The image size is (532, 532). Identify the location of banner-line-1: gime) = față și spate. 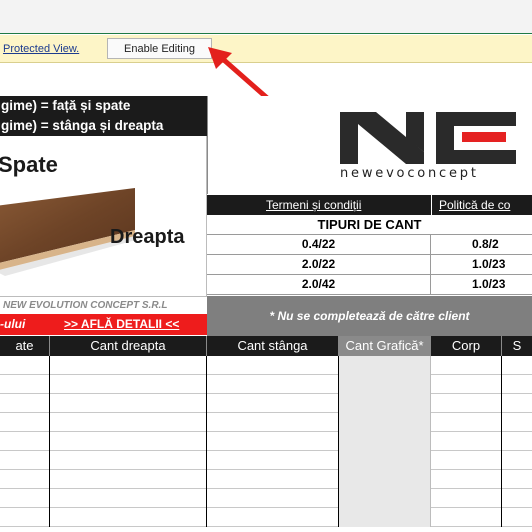
(66, 105).